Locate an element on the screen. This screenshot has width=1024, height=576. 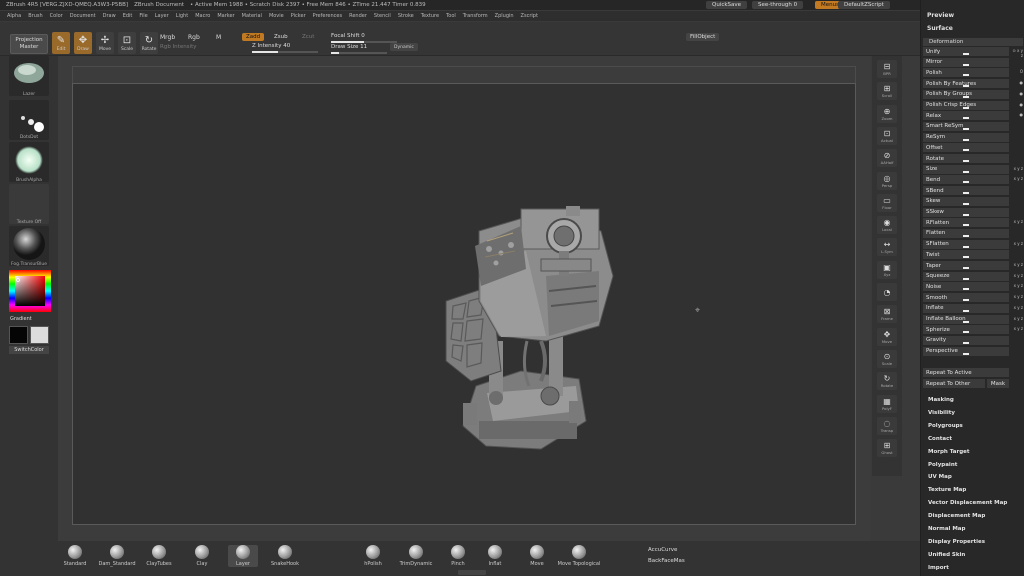
repeat-to-active-button: Repeat To Active is located at coordinates (966, 372).